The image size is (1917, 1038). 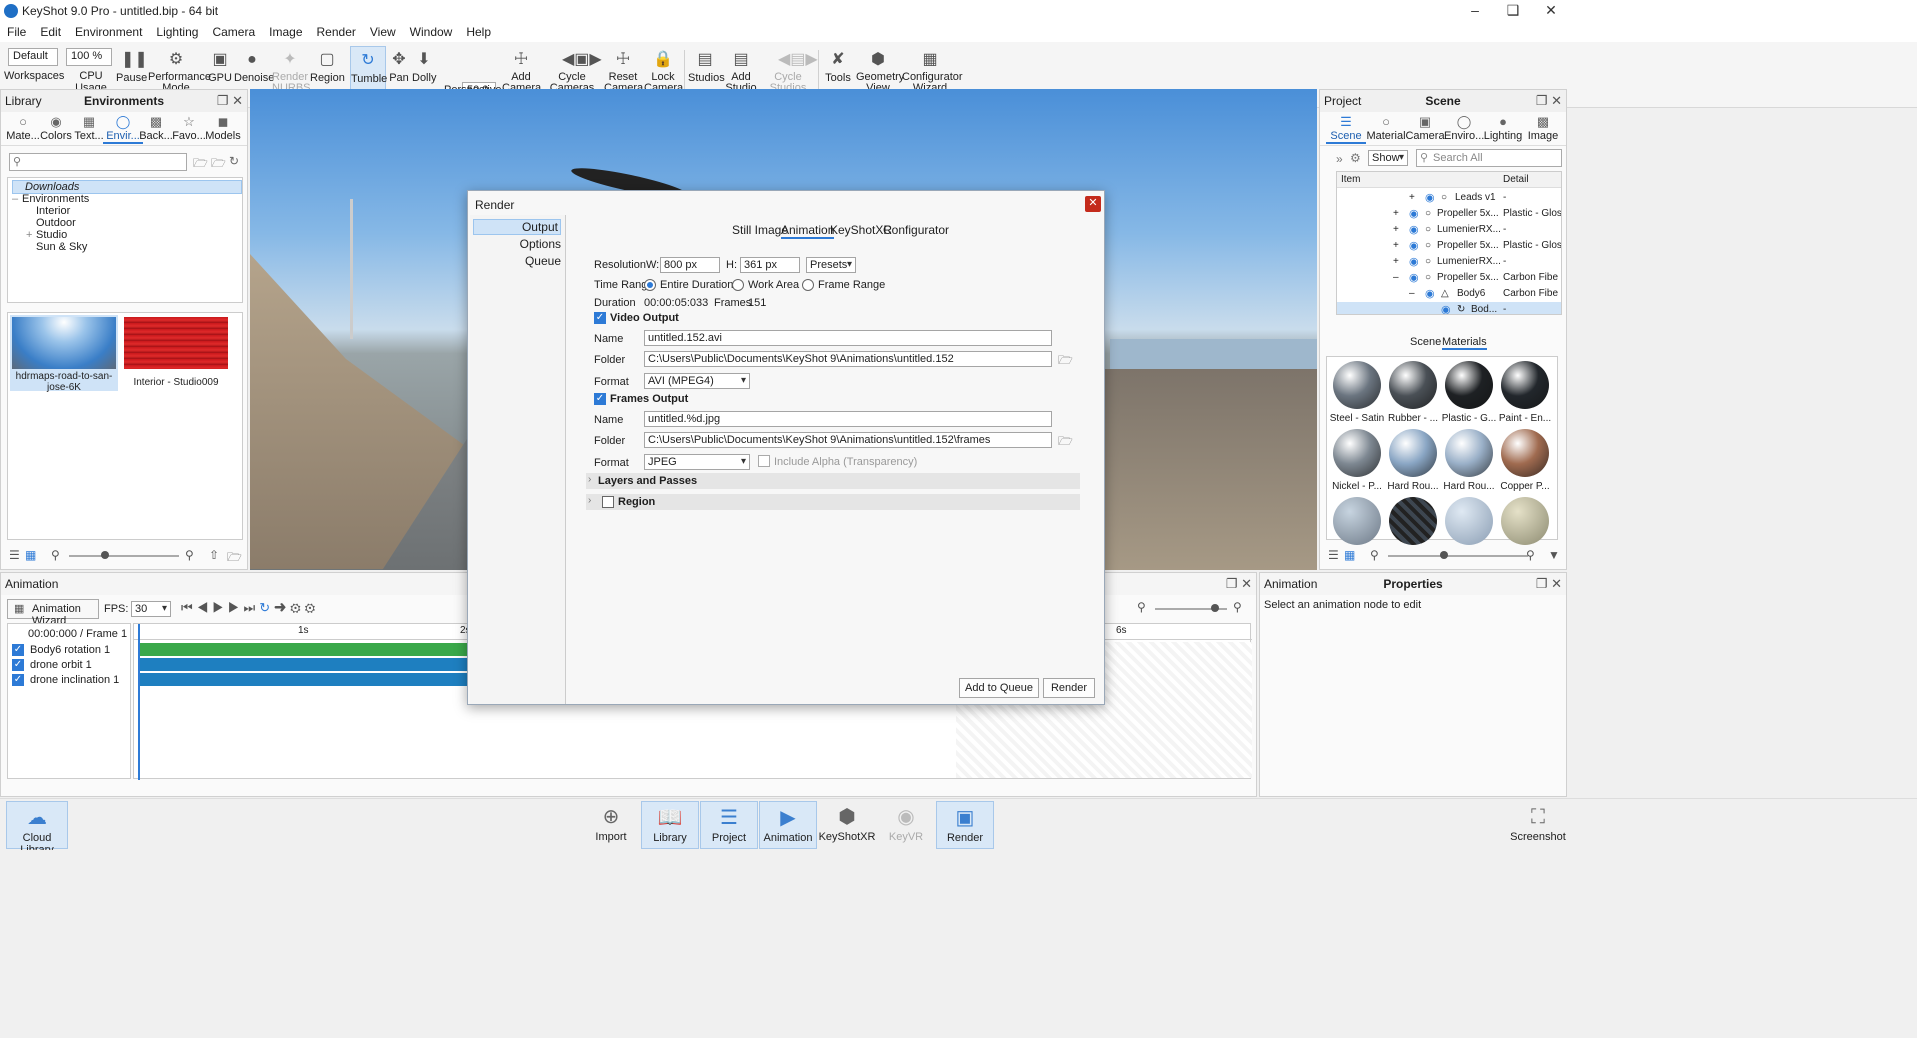 What do you see at coordinates (478, 32) in the screenshot?
I see `menu-help: Help` at bounding box center [478, 32].